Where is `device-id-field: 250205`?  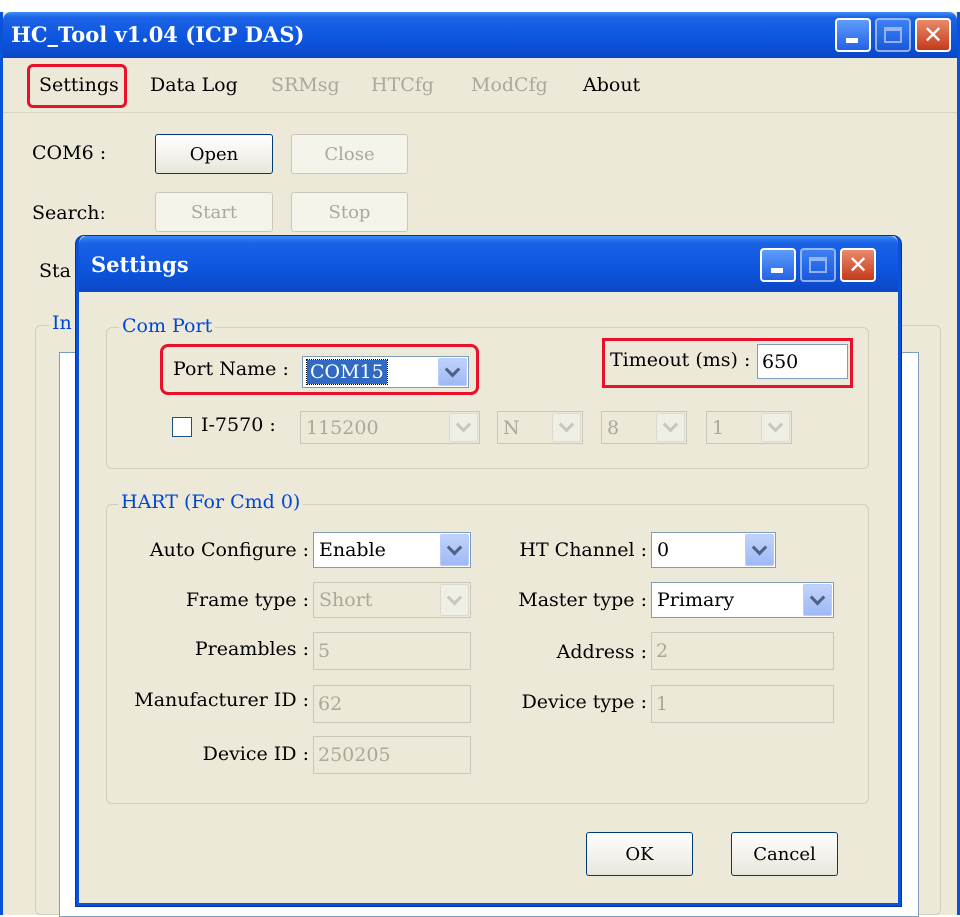 device-id-field: 250205 is located at coordinates (392, 755).